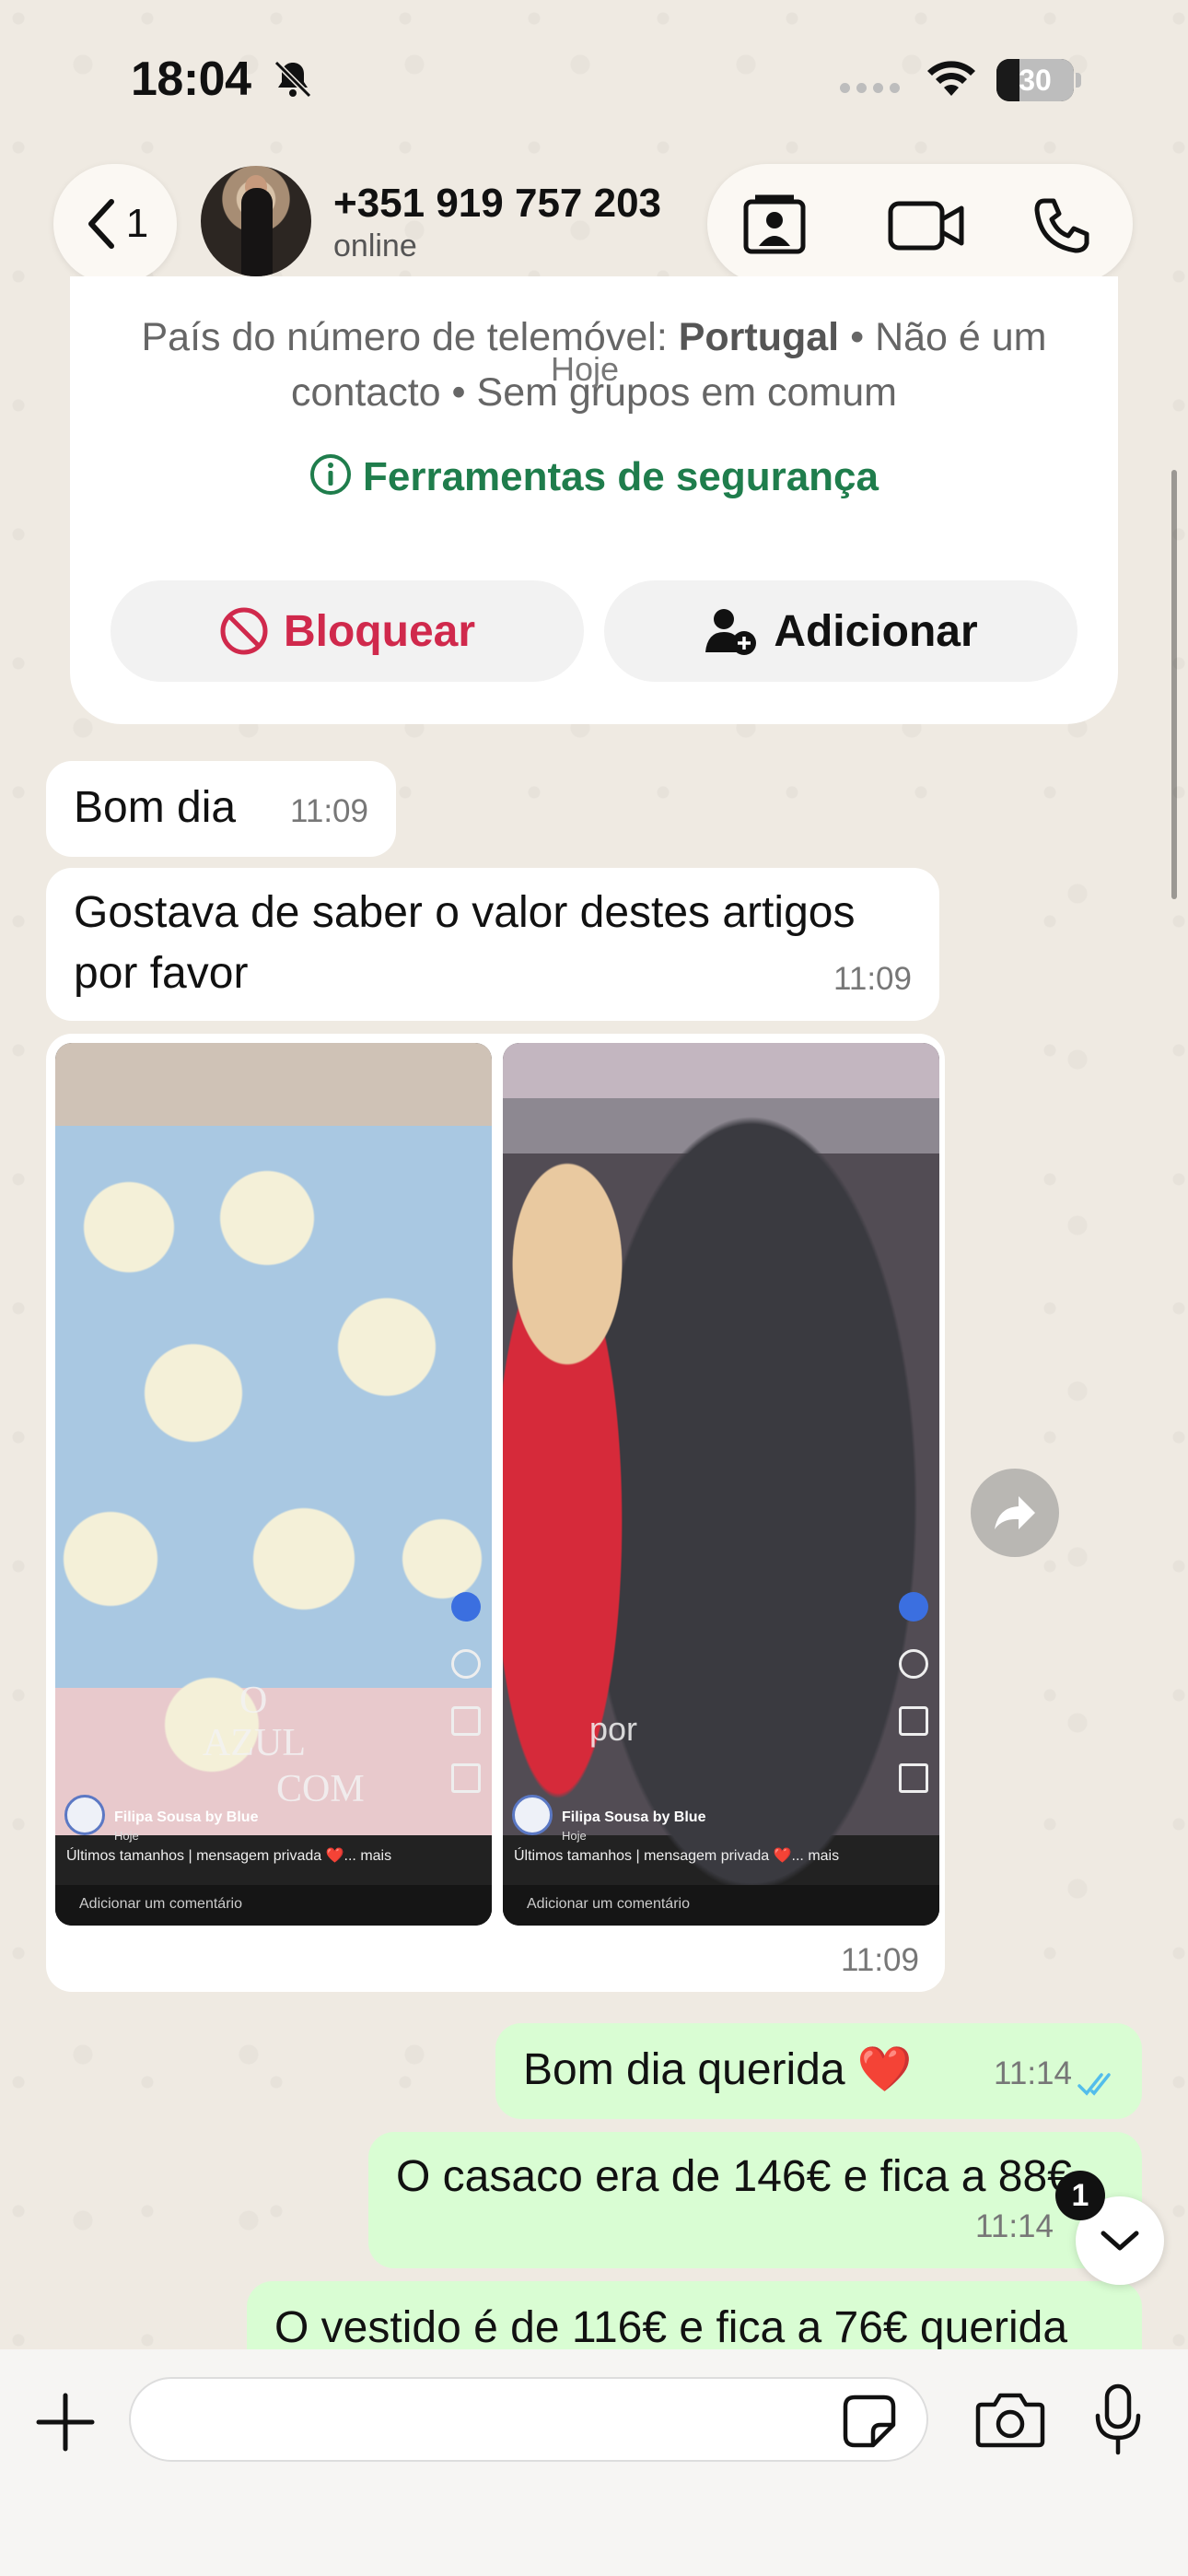  Describe the element at coordinates (256, 221) in the screenshot. I see `contact-avatar` at that location.